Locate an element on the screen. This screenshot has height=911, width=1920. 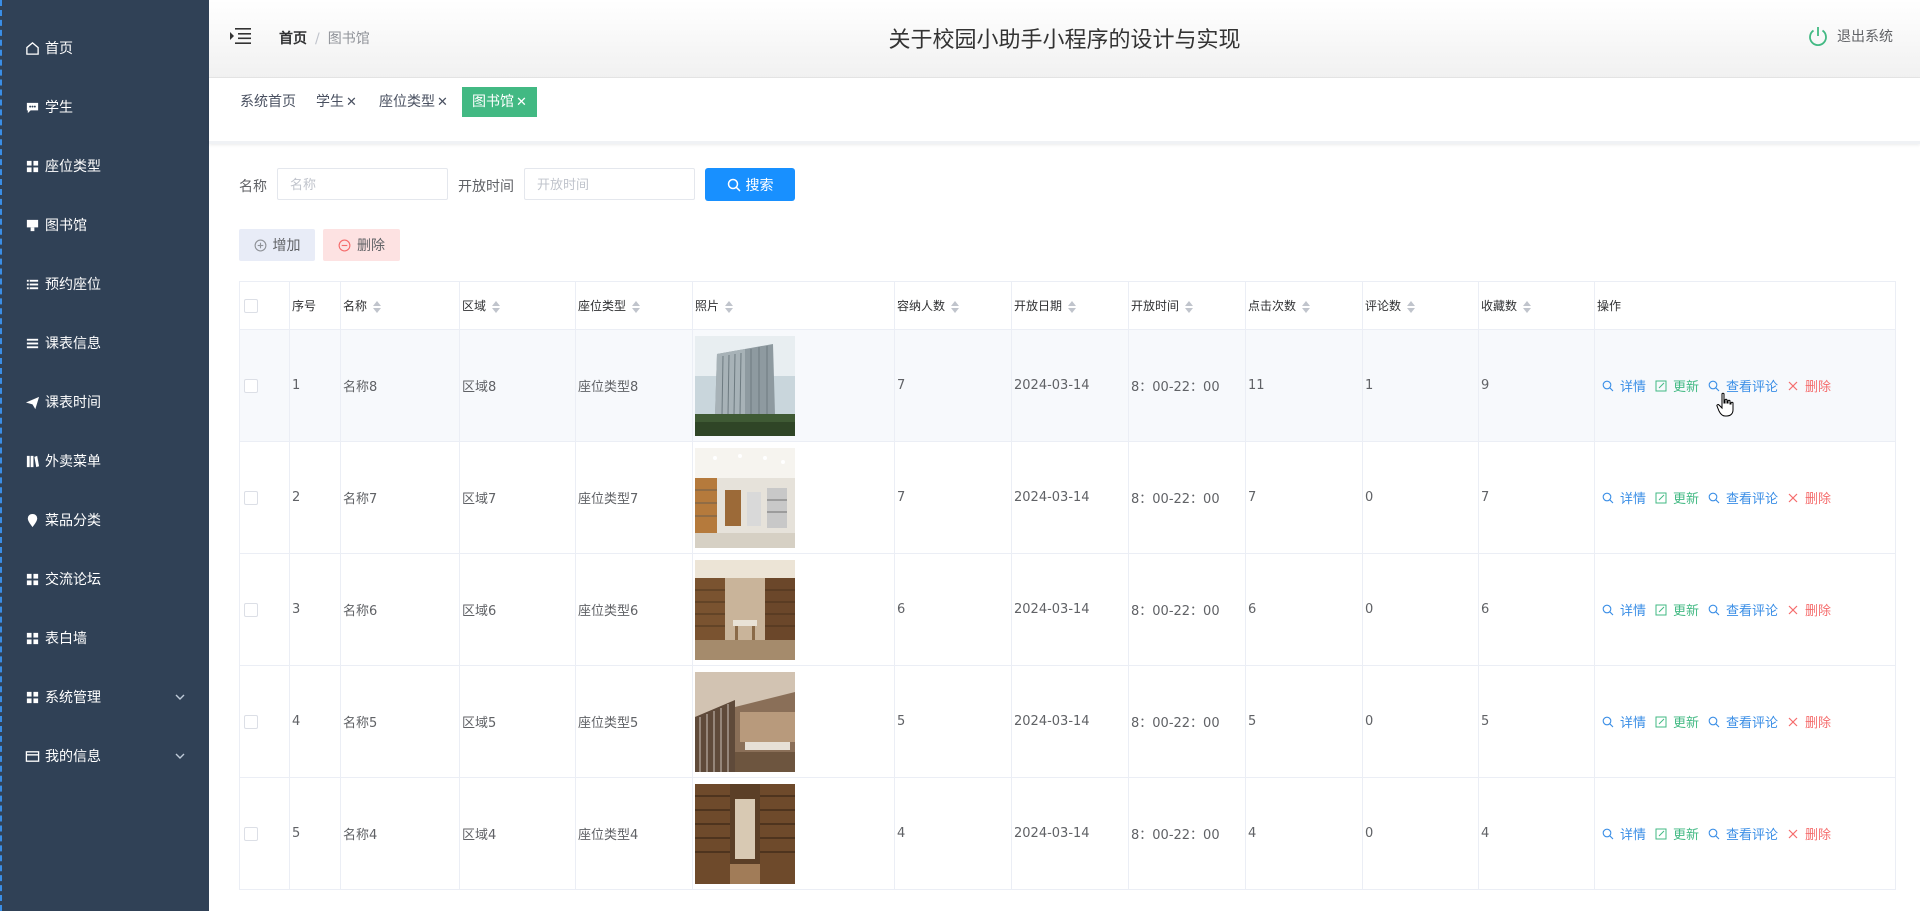
sidebar-item-class-time: 课表时间 is located at coordinates (105, 402).